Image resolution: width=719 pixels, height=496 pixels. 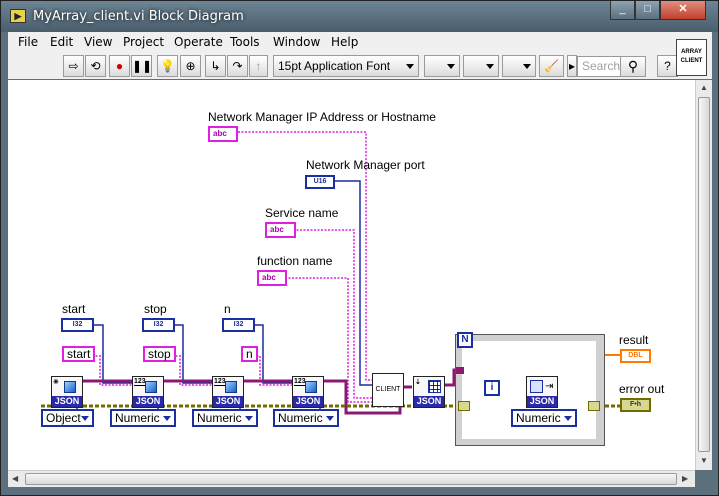 What do you see at coordinates (542, 392) in the screenshot?
I see `json-get-element-vi: ⇥ JSON` at bounding box center [542, 392].